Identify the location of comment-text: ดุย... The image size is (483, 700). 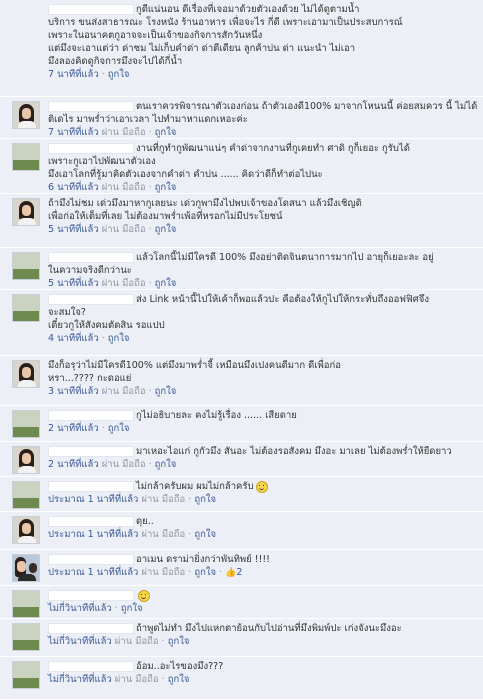
(145, 521).